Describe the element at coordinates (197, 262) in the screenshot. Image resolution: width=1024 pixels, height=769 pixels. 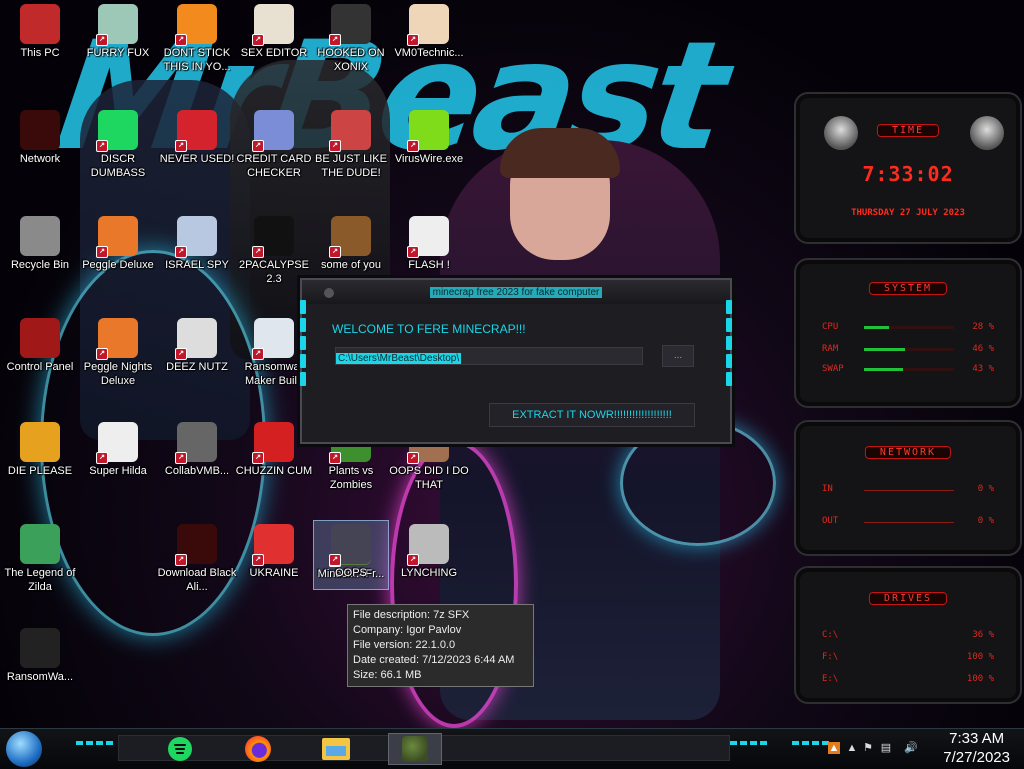
I see `desktop-icon: ↗ ISRAEL SPY` at that location.